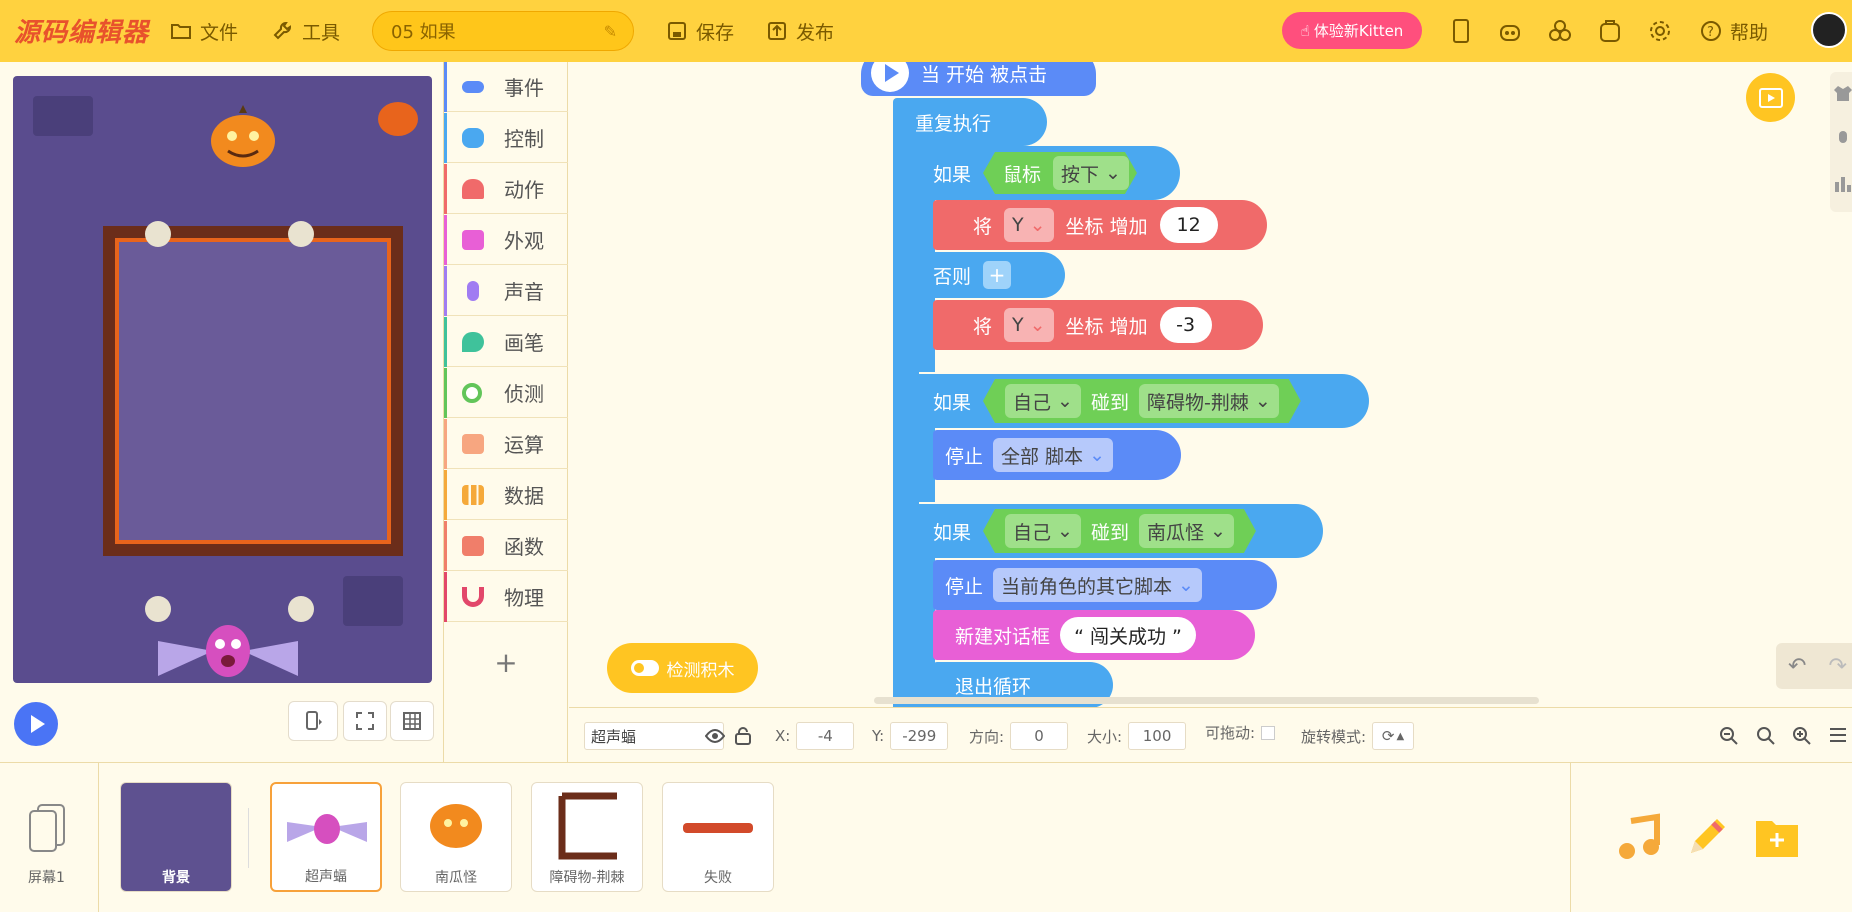  What do you see at coordinates (1206, 700) in the screenshot?
I see `workspace-horizontal-scrollbar` at bounding box center [1206, 700].